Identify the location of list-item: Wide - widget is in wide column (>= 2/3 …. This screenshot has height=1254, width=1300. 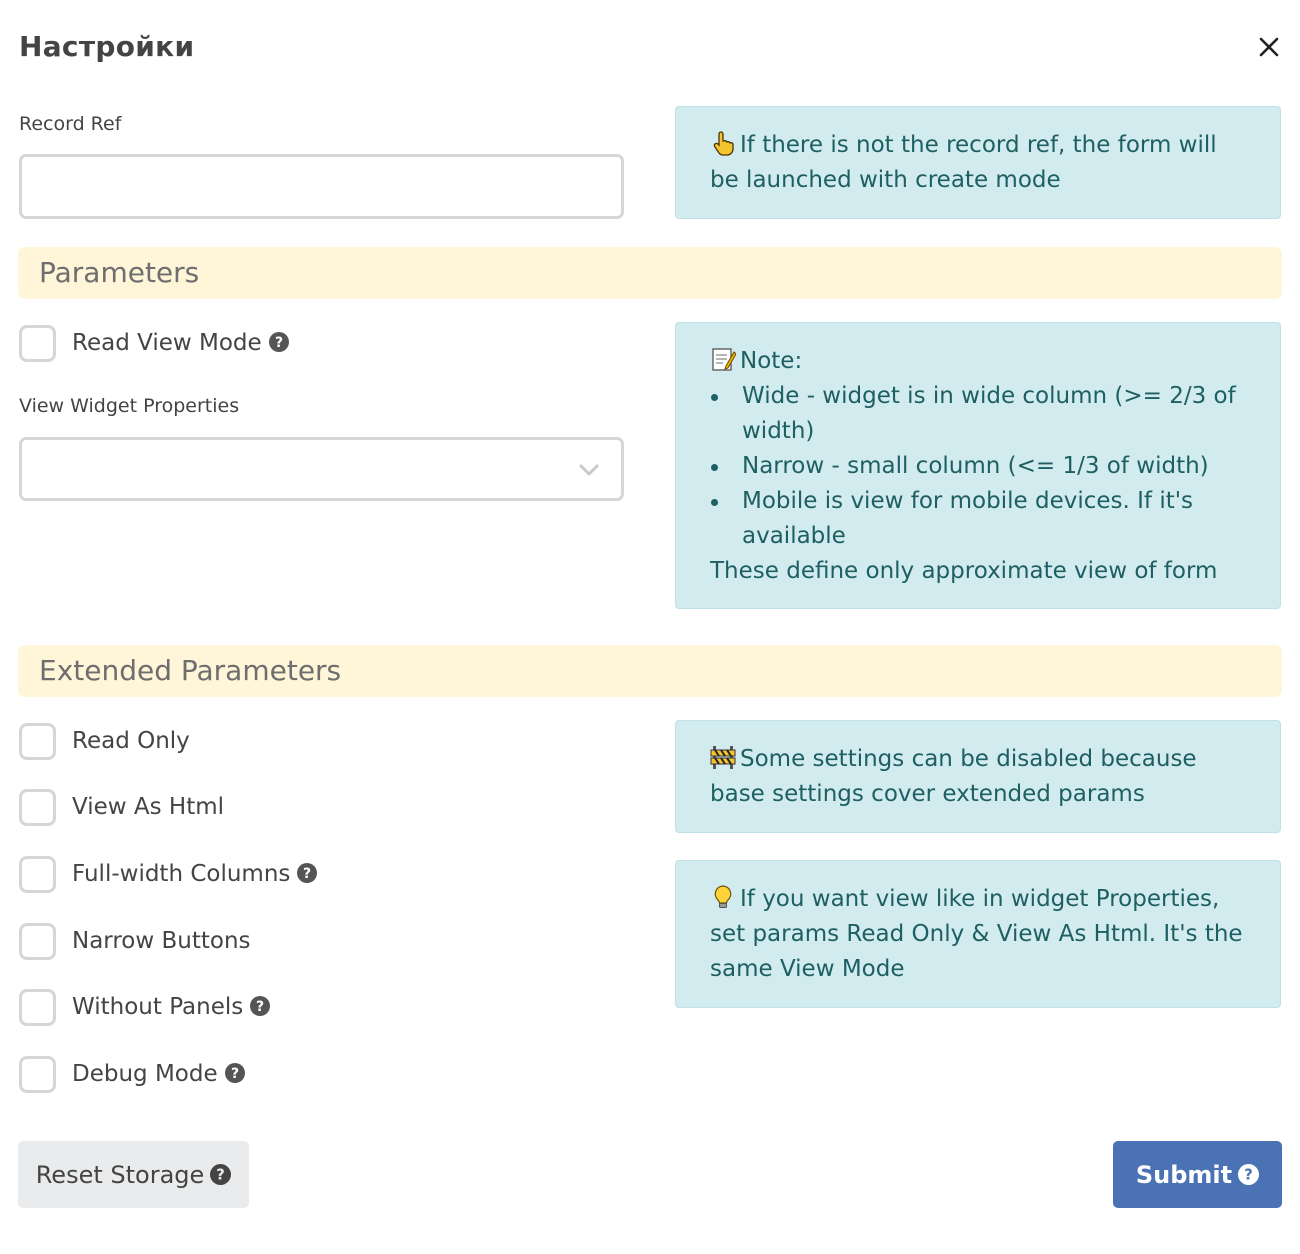
(978, 414).